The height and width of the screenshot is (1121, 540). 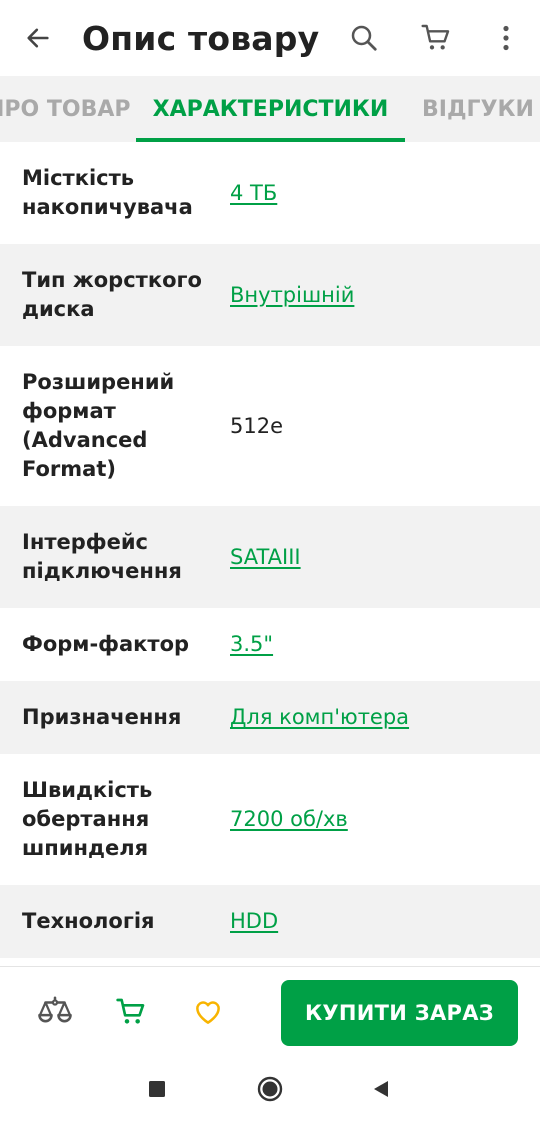 I want to click on bottom-action-bar: КУПИТИ ЗАРАЗ, so click(x=270, y=1011).